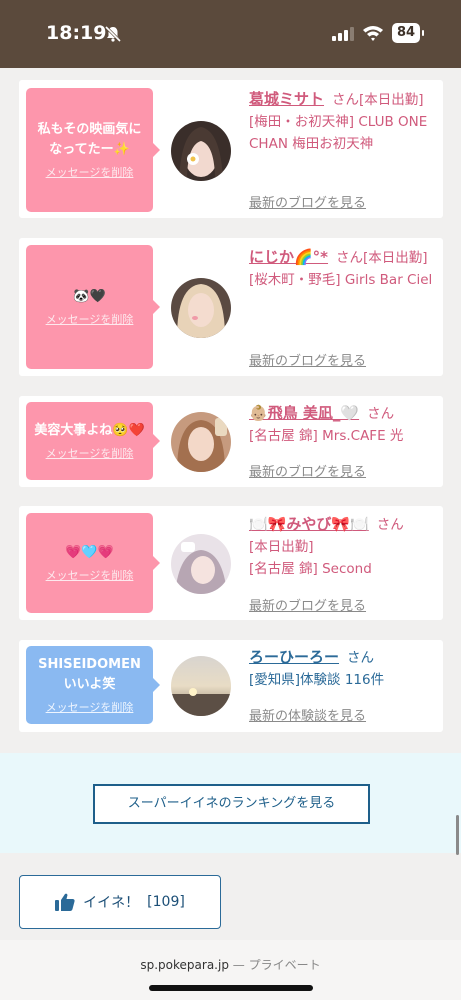 The height and width of the screenshot is (1000, 461). Describe the element at coordinates (93, 441) in the screenshot. I see `message-bubble: 美容大事よね🥺❤️ メッセージを削除` at that location.